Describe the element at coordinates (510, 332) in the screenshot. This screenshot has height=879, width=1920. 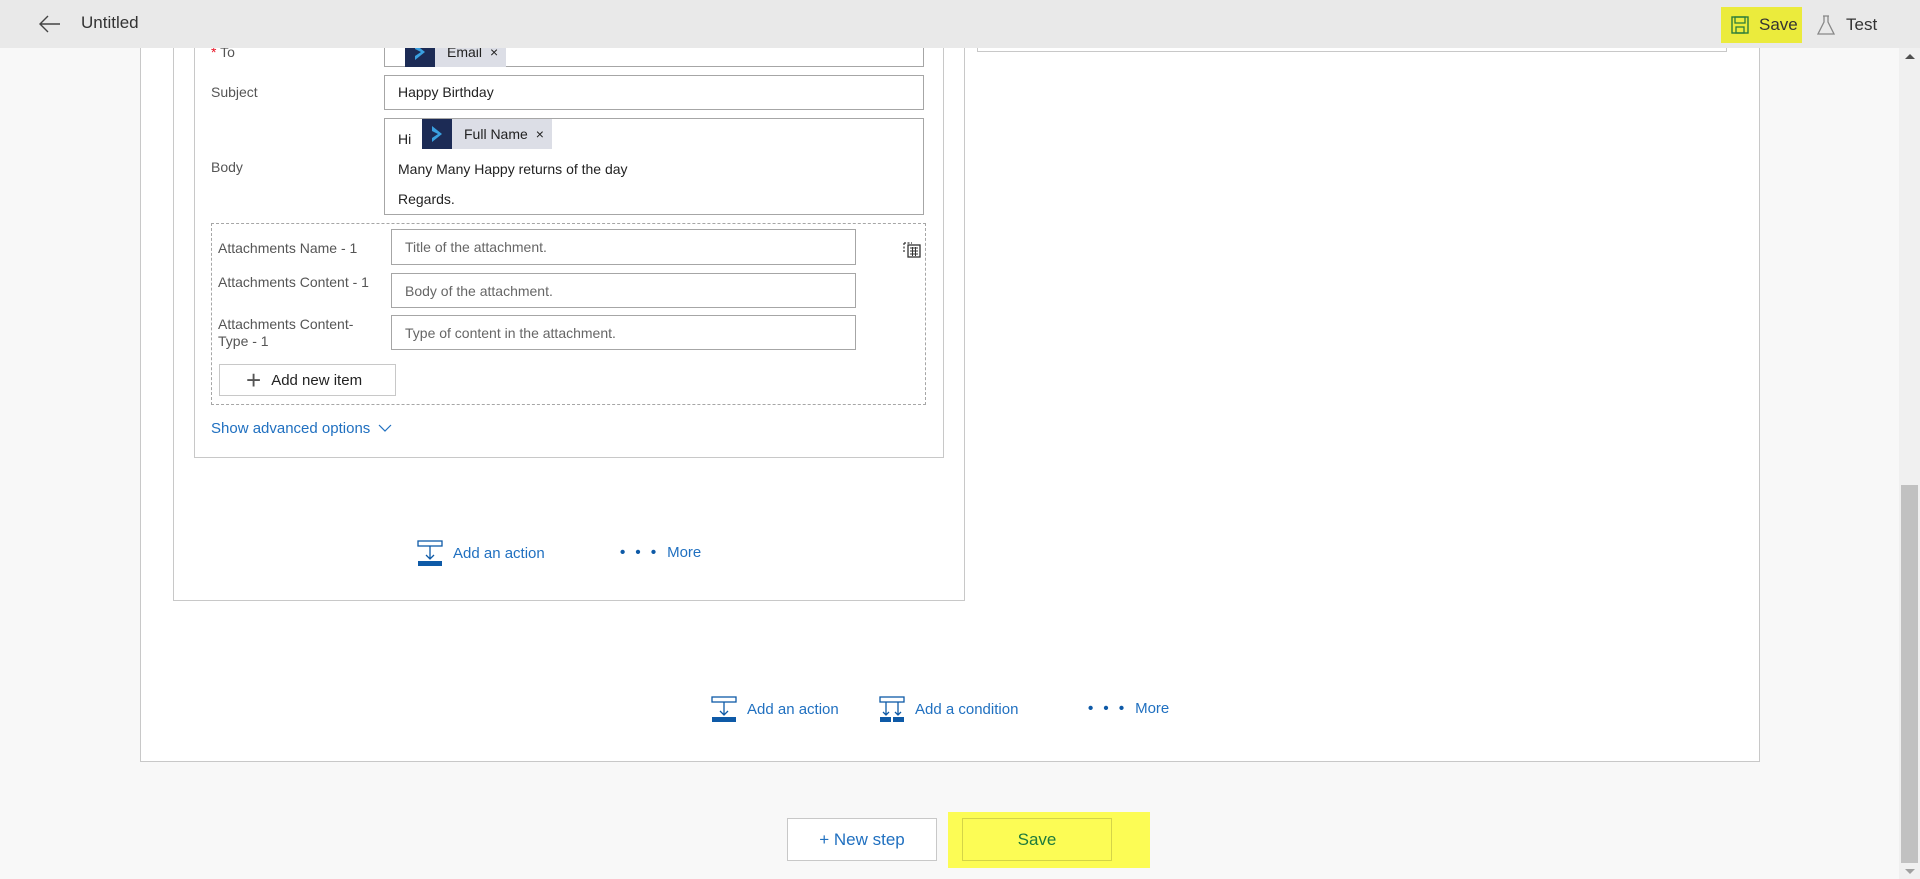
I see `placeholder: Type of content in the attachment.` at that location.